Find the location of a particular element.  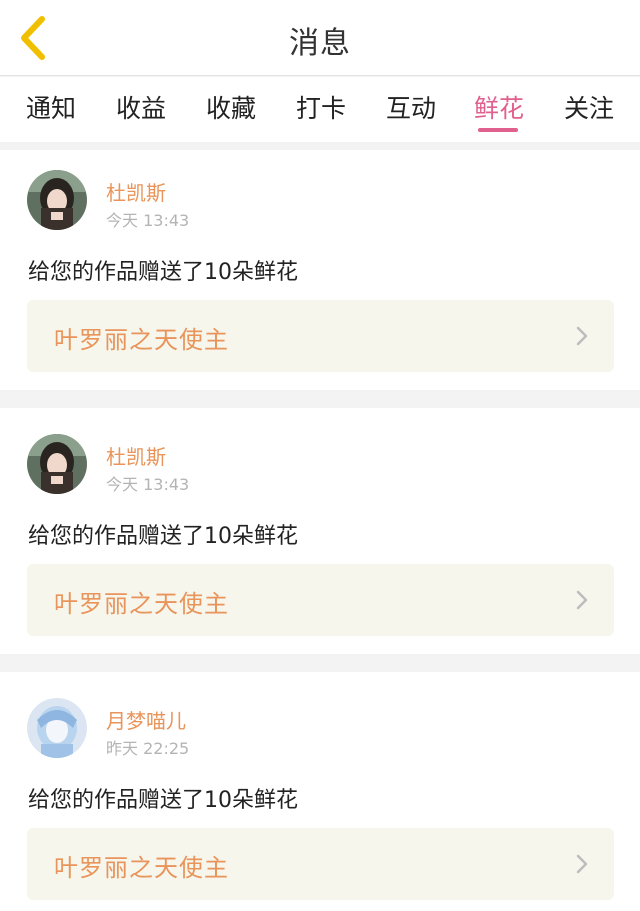

tab-earnings: 收益 is located at coordinates (141, 107).